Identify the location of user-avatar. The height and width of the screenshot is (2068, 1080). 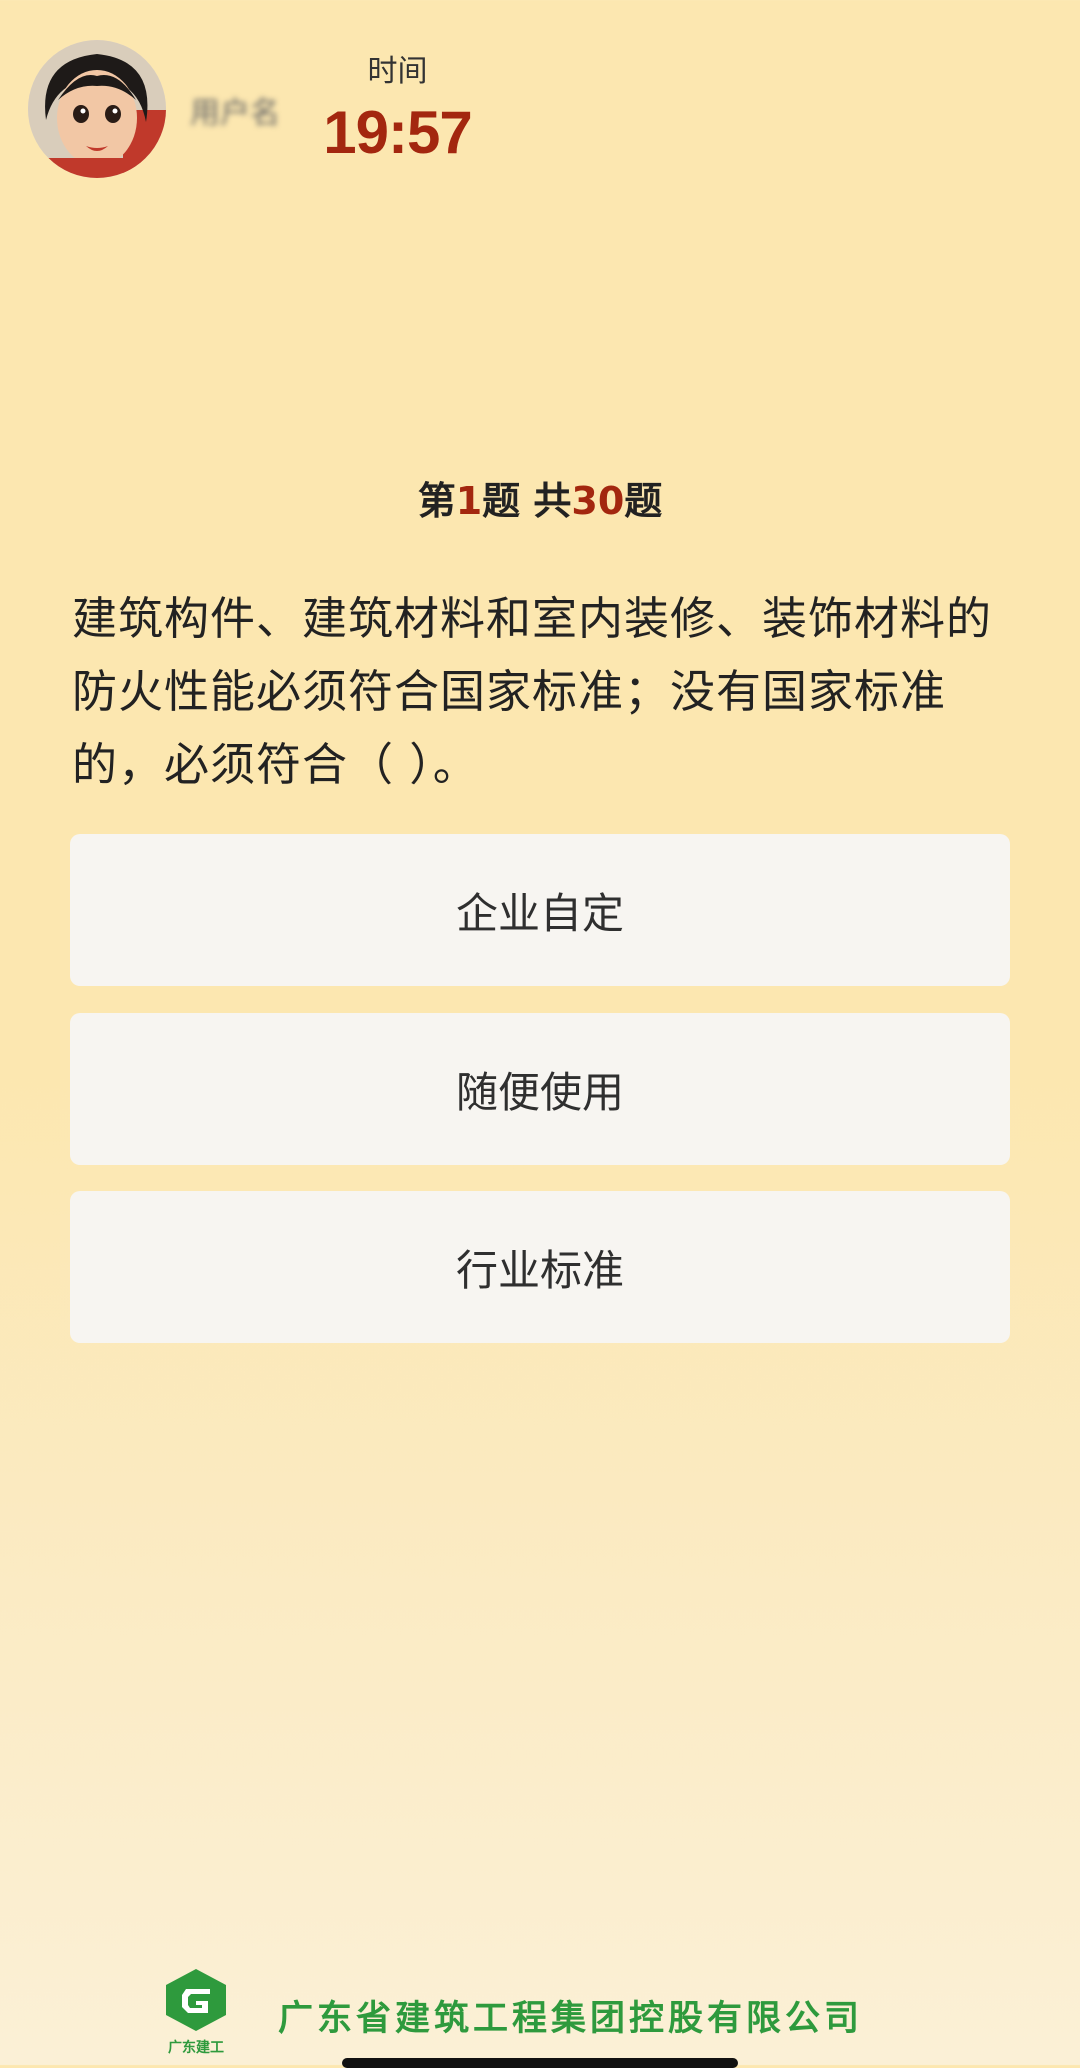
(97, 109).